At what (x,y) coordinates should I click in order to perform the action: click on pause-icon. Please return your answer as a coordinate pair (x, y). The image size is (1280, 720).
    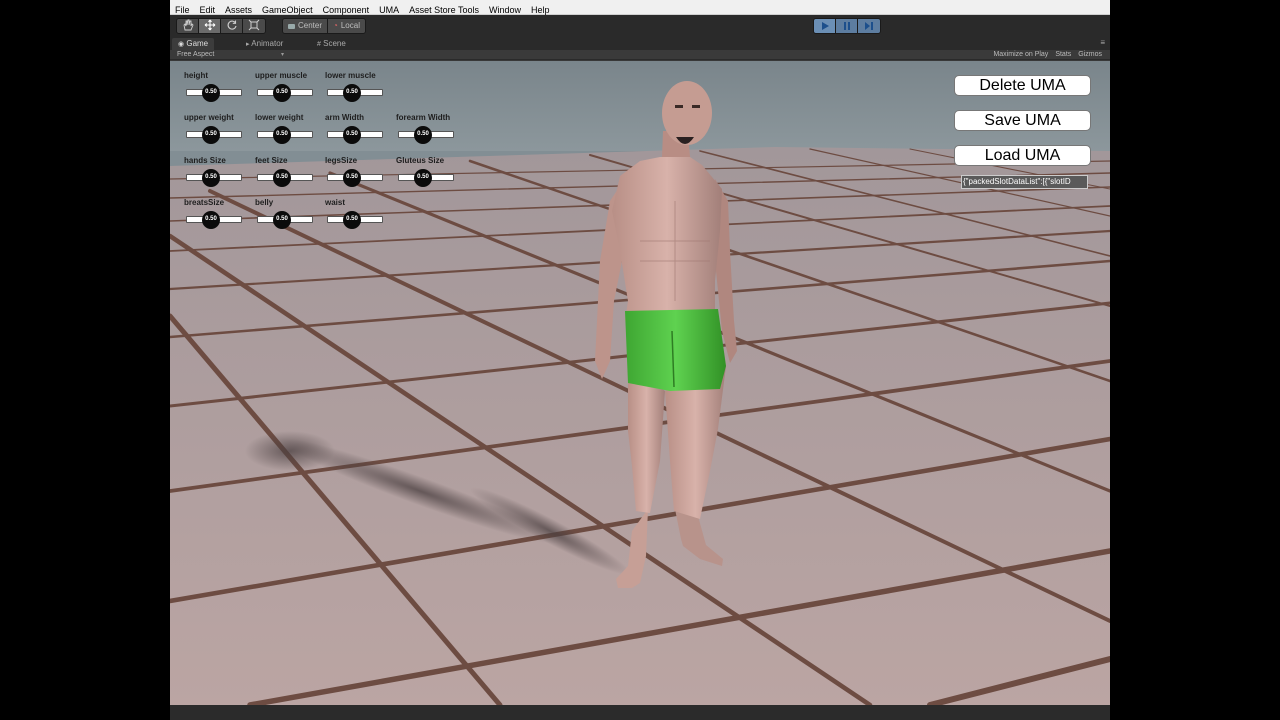
    Looking at the image, I should click on (847, 26).